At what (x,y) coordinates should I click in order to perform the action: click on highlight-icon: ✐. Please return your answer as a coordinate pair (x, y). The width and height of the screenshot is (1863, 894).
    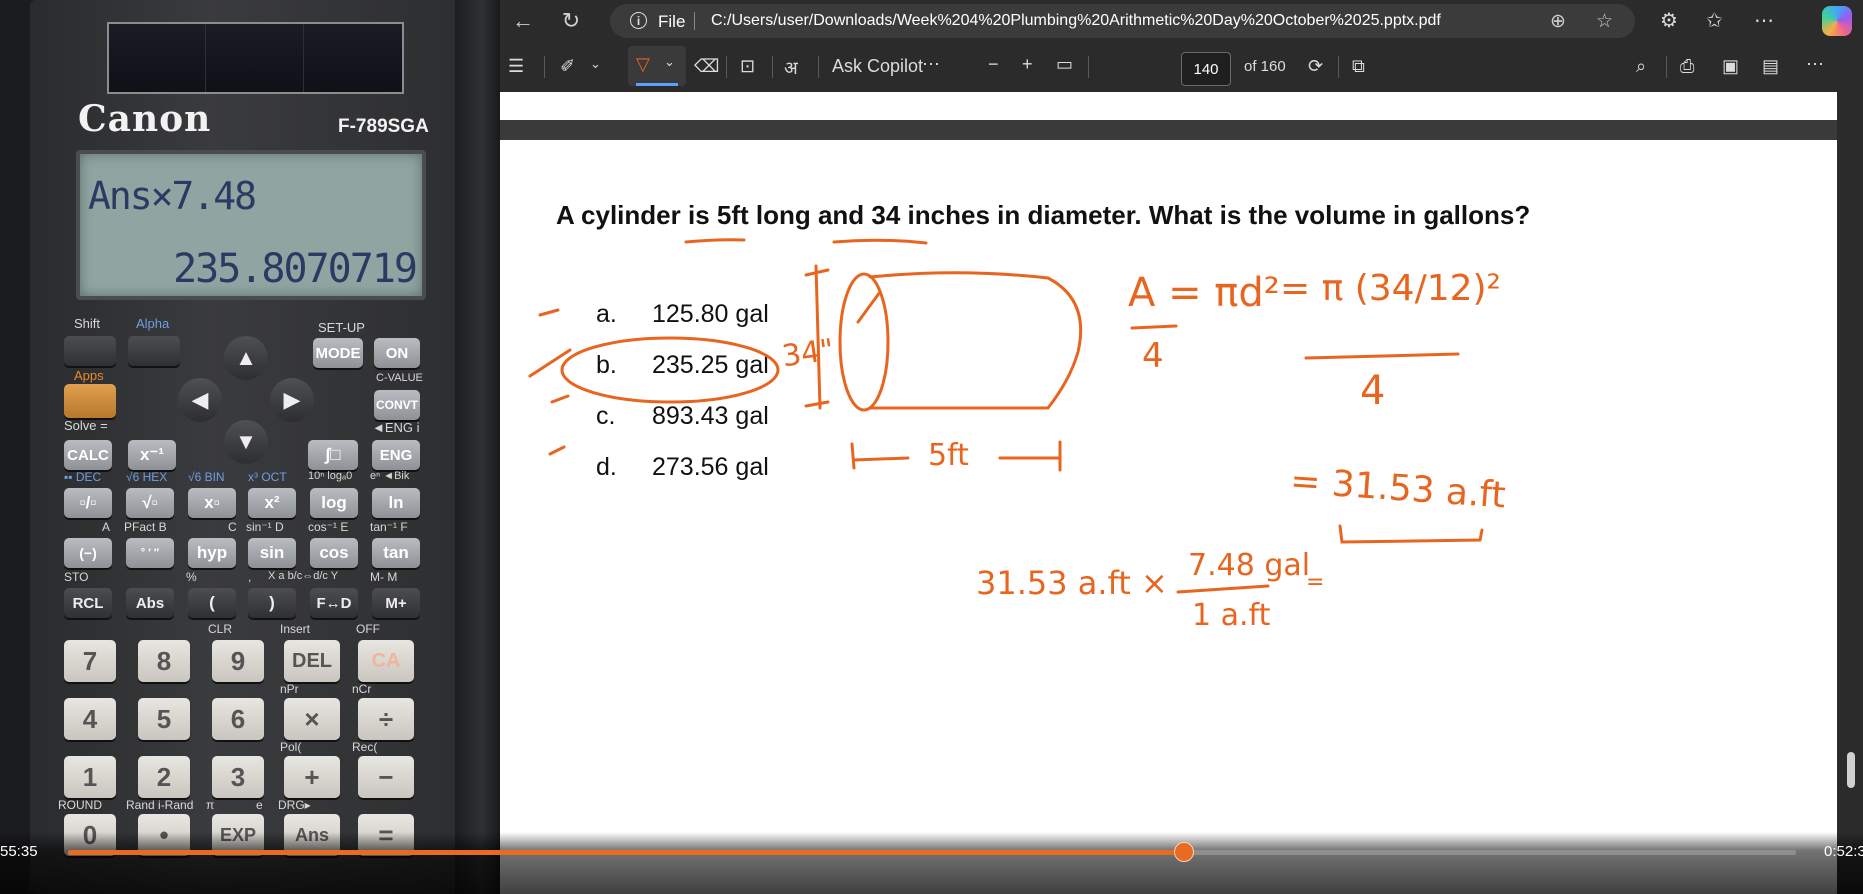
    Looking at the image, I should click on (567, 66).